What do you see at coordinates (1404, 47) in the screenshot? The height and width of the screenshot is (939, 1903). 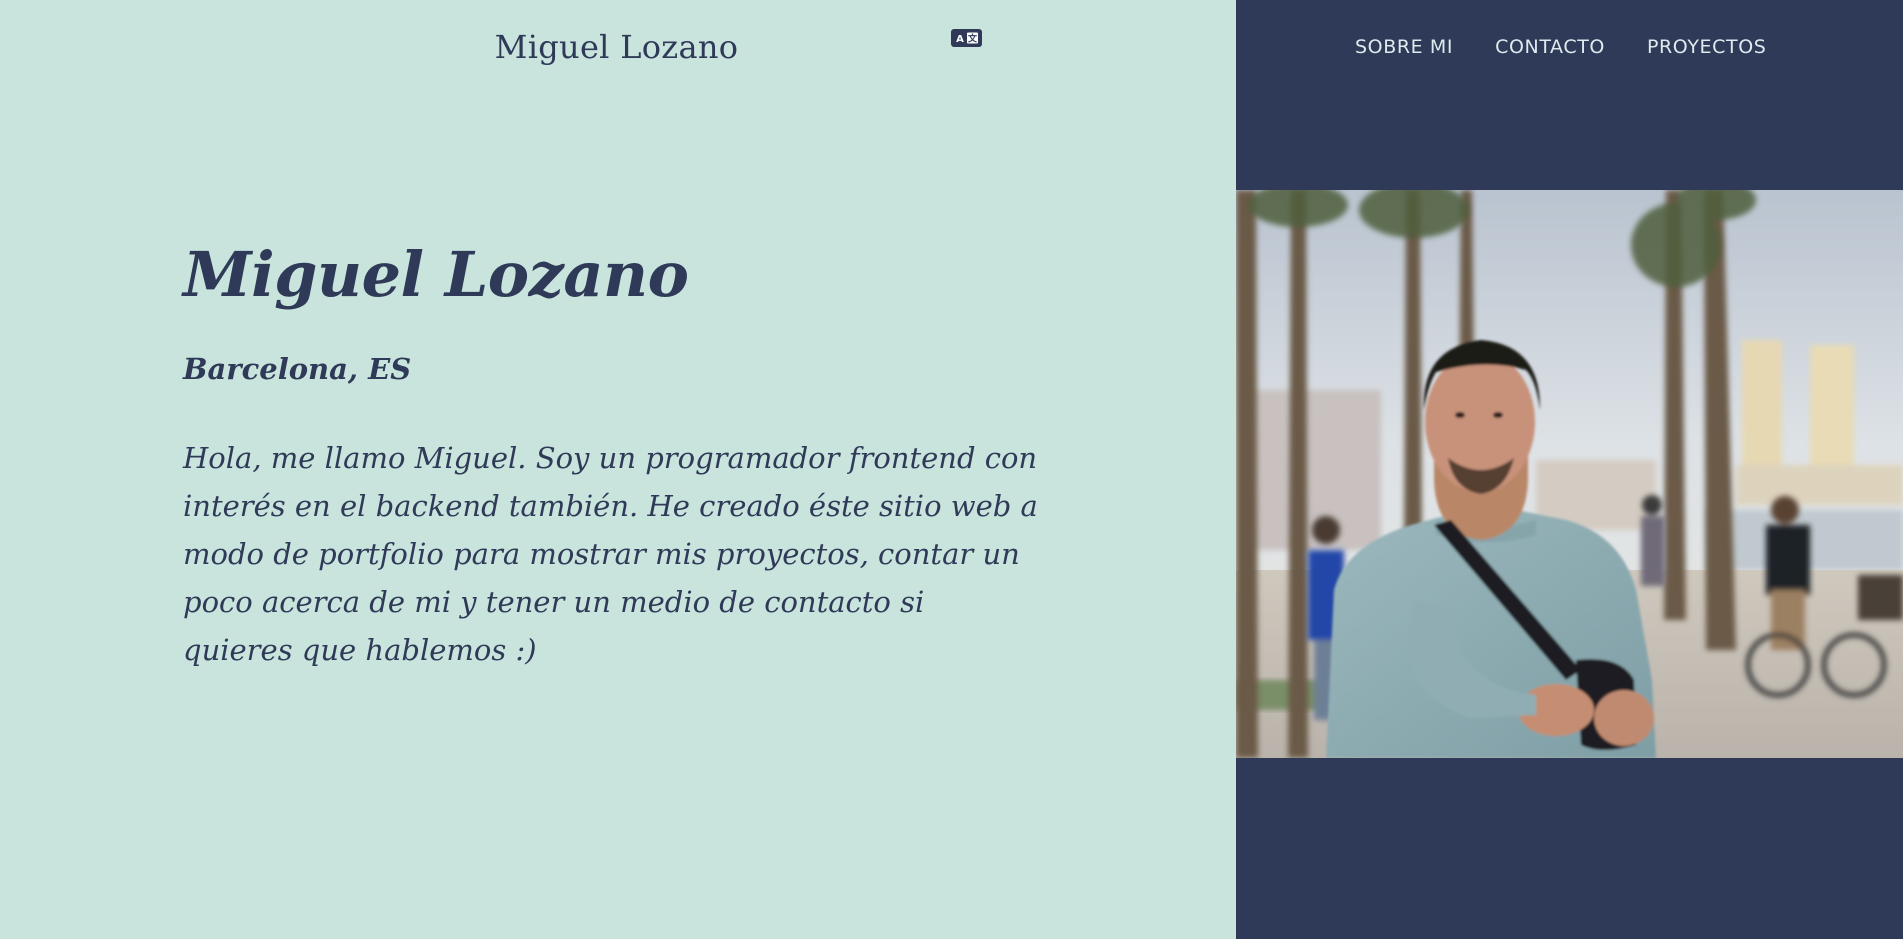 I see `nav-item-sobre-mi: SOBRE MI` at bounding box center [1404, 47].